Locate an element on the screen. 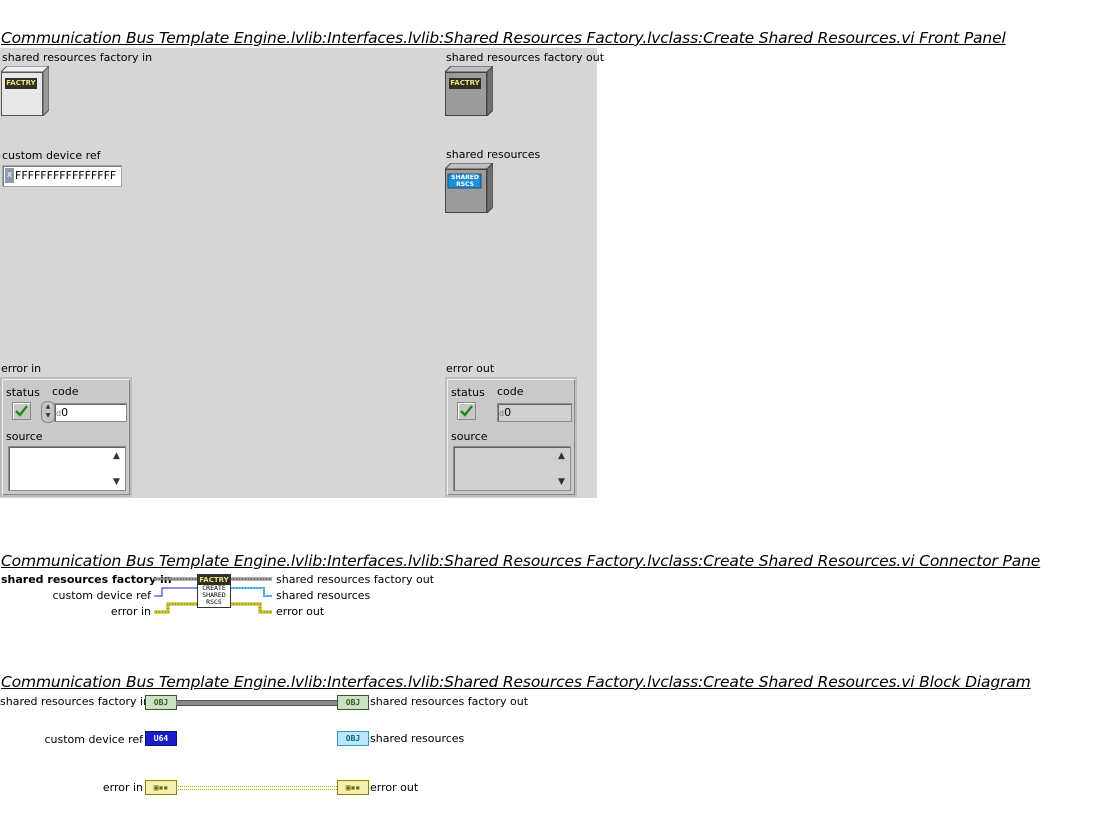 The width and height of the screenshot is (1097, 821). down-arrow-icon: ▼ is located at coordinates (48, 415).